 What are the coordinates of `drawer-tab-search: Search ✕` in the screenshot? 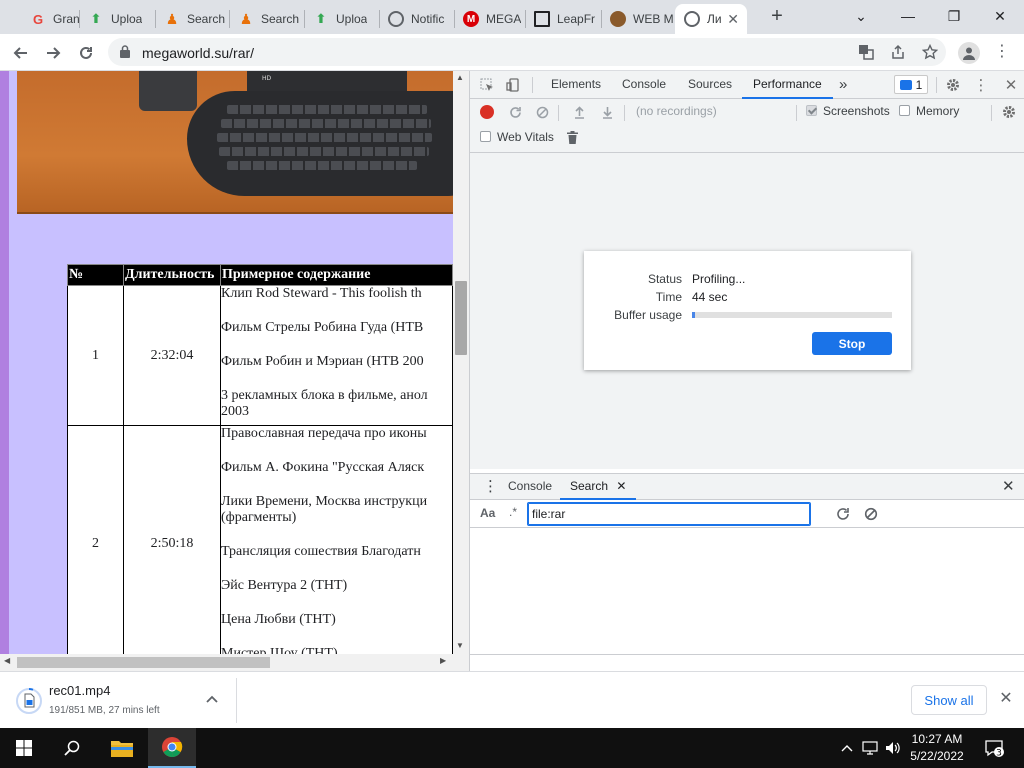 It's located at (598, 487).